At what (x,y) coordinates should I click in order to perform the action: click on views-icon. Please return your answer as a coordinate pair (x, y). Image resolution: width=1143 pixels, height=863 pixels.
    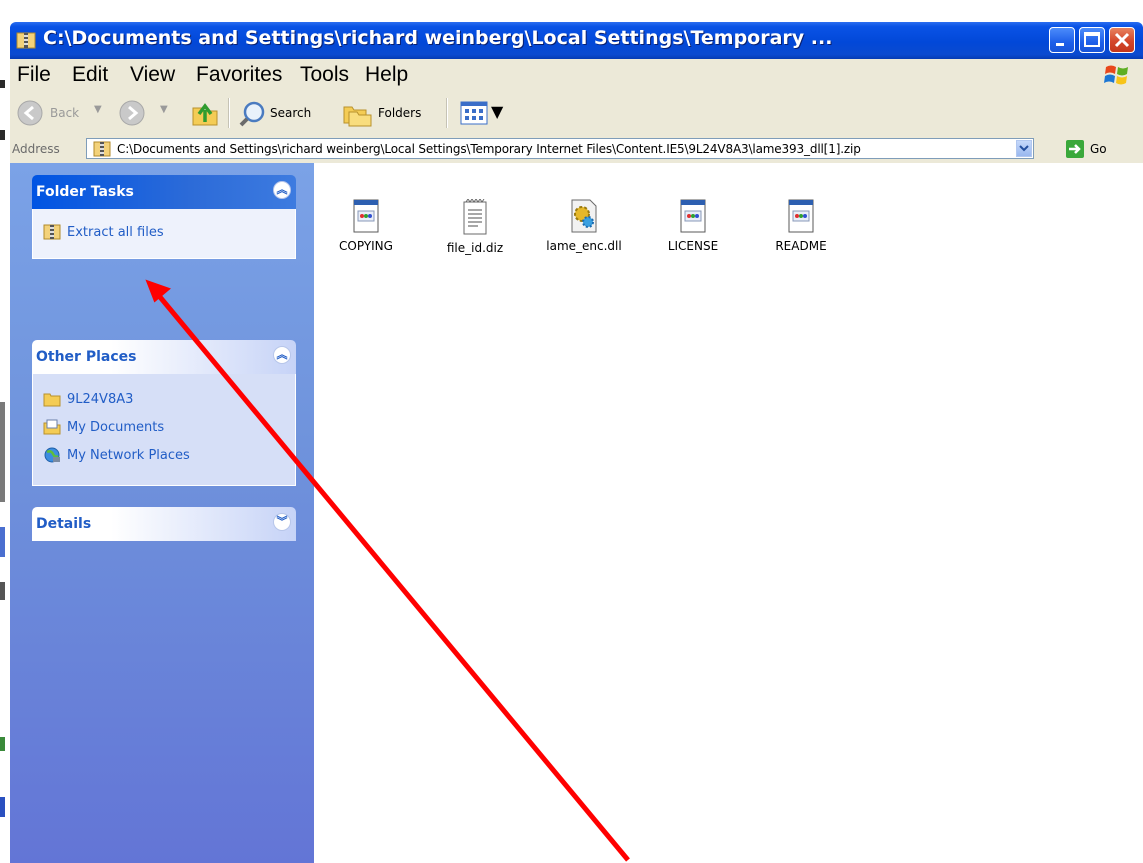
    Looking at the image, I should click on (474, 113).